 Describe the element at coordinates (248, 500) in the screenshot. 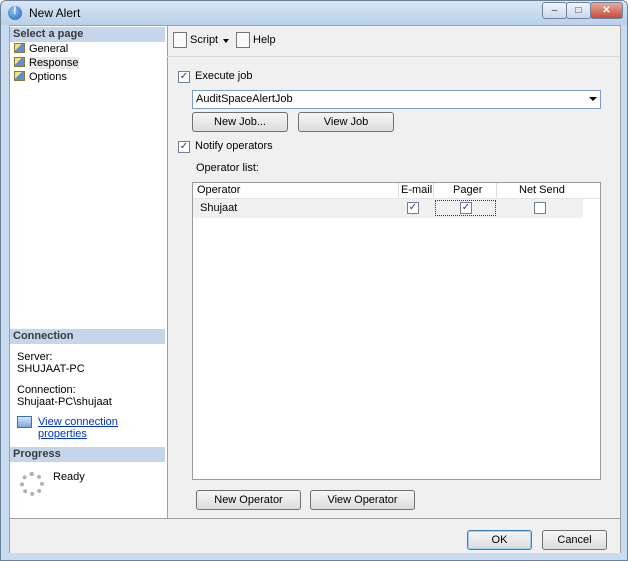

I see `new-operator-button: New Operator` at that location.